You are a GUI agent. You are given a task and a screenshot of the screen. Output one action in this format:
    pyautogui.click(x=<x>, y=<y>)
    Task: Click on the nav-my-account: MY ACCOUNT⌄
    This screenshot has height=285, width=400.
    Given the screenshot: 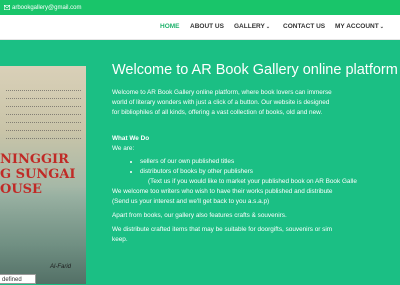 What is the action you would take?
    pyautogui.click(x=359, y=27)
    